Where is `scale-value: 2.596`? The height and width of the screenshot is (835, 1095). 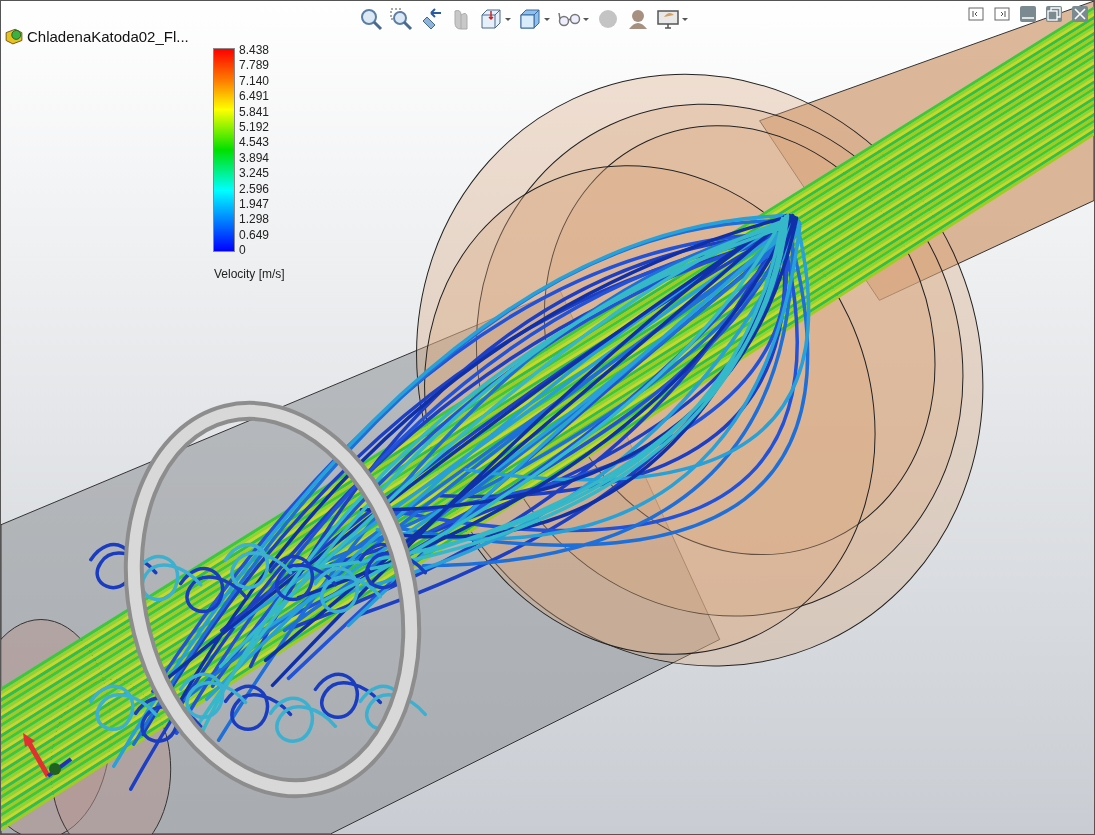
scale-value: 2.596 is located at coordinates (254, 189).